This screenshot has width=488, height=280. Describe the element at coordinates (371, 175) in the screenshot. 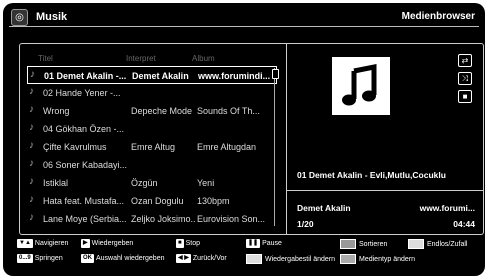

I see `now-playing-title: 01 Demet Akalin - Evli,Mutlu,Cocuklu` at that location.